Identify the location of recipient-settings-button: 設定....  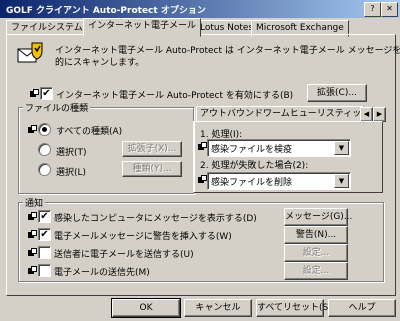
(316, 271).